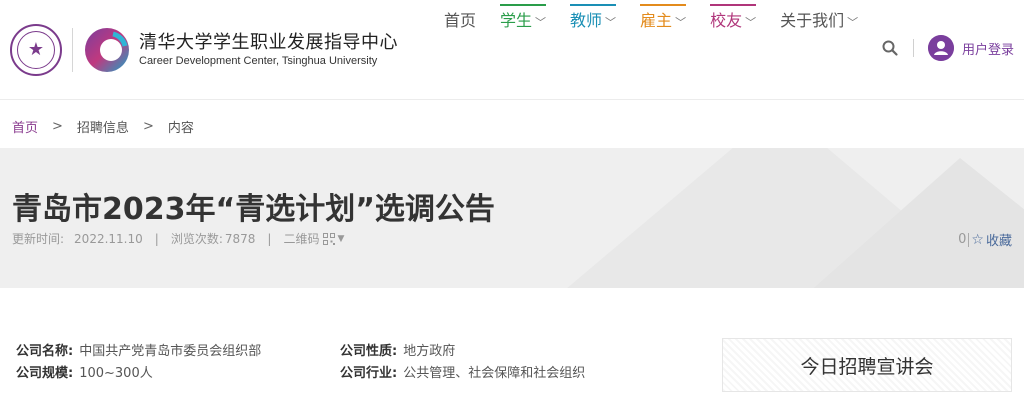 The image size is (1024, 400). What do you see at coordinates (962, 239) in the screenshot?
I see `favorite-count: 0` at bounding box center [962, 239].